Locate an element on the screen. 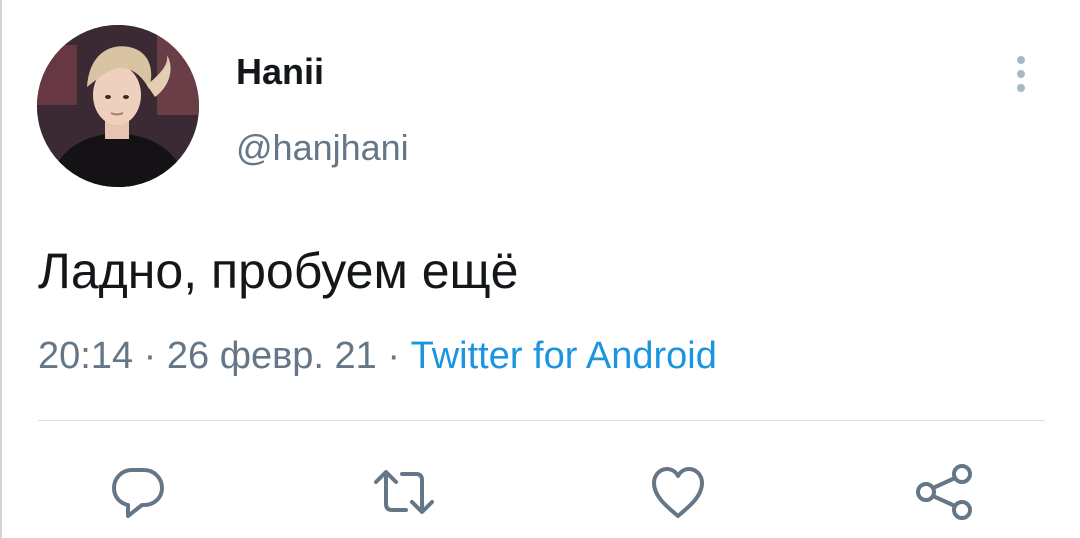 The image size is (1080, 538). tweet-date: 26 февр. 21 is located at coordinates (271, 356).